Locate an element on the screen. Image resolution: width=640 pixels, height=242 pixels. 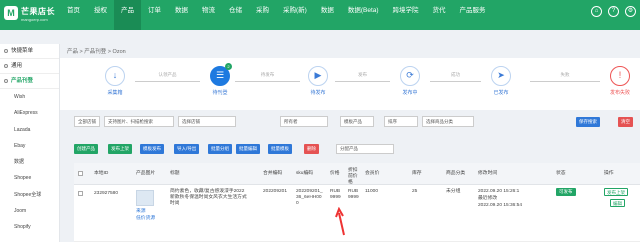
save-search-button: 保存搜索 is located at coordinates (588, 122).